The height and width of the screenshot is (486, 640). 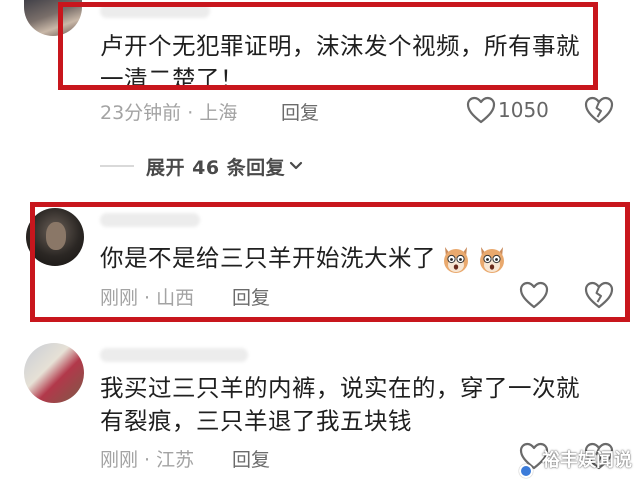 I want to click on comment-meta: 刚刚 · 山西, so click(x=147, y=296).